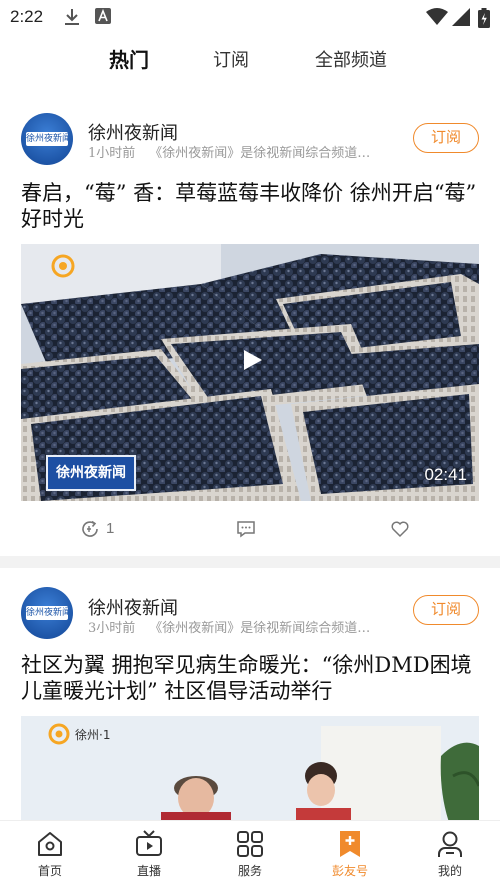 This screenshot has height=888, width=500. Describe the element at coordinates (250, 768) in the screenshot. I see `video-thumbnail: 徐州·1` at that location.